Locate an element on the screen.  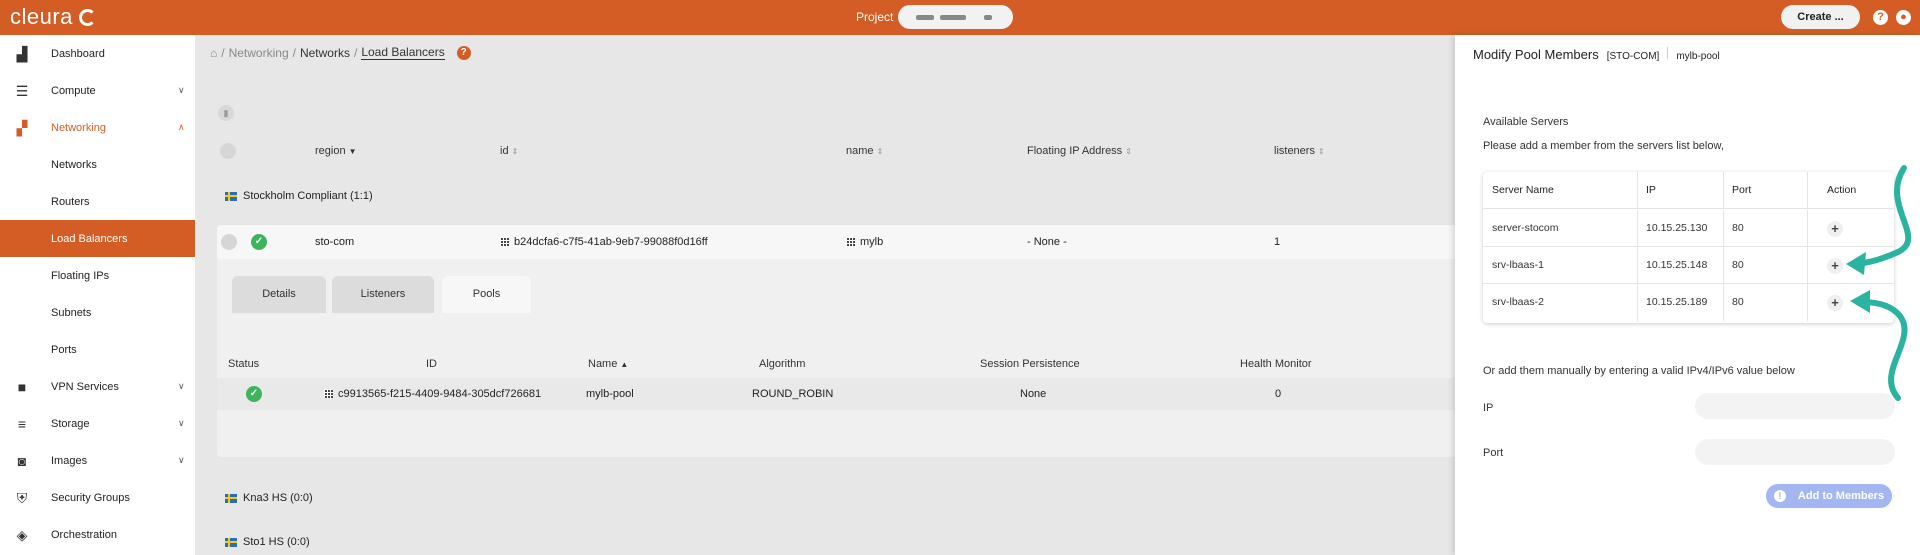
row-checkbox is located at coordinates (229, 242).